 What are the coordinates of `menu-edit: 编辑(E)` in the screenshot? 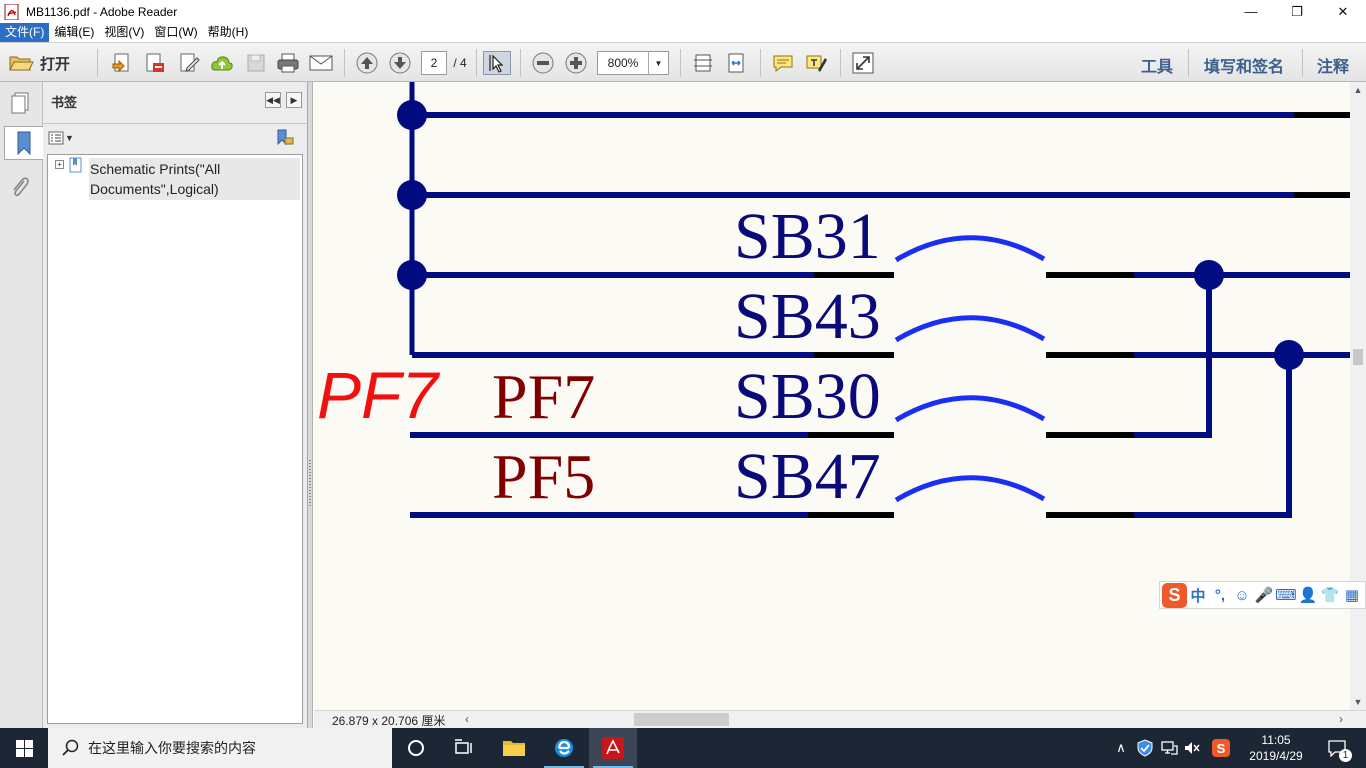 It's located at (74, 32).